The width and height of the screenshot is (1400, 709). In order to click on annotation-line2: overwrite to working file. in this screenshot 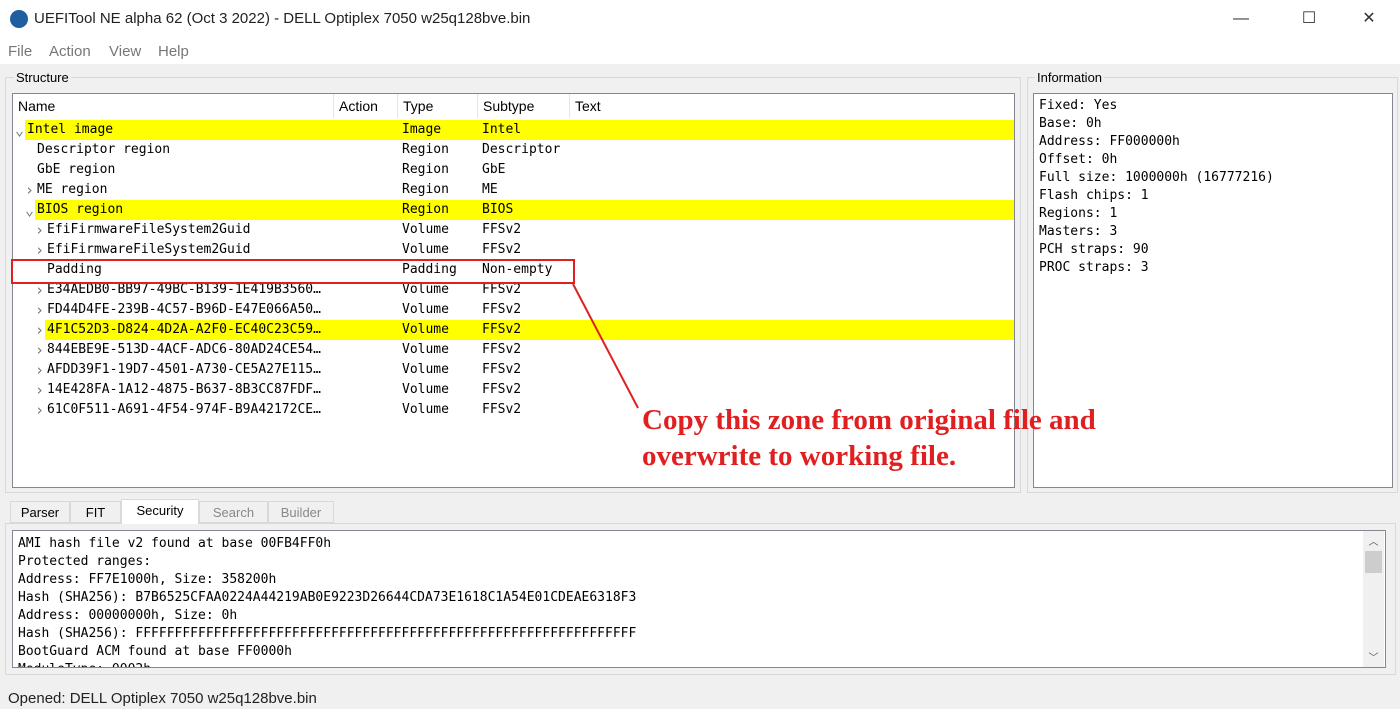, I will do `click(799, 456)`.